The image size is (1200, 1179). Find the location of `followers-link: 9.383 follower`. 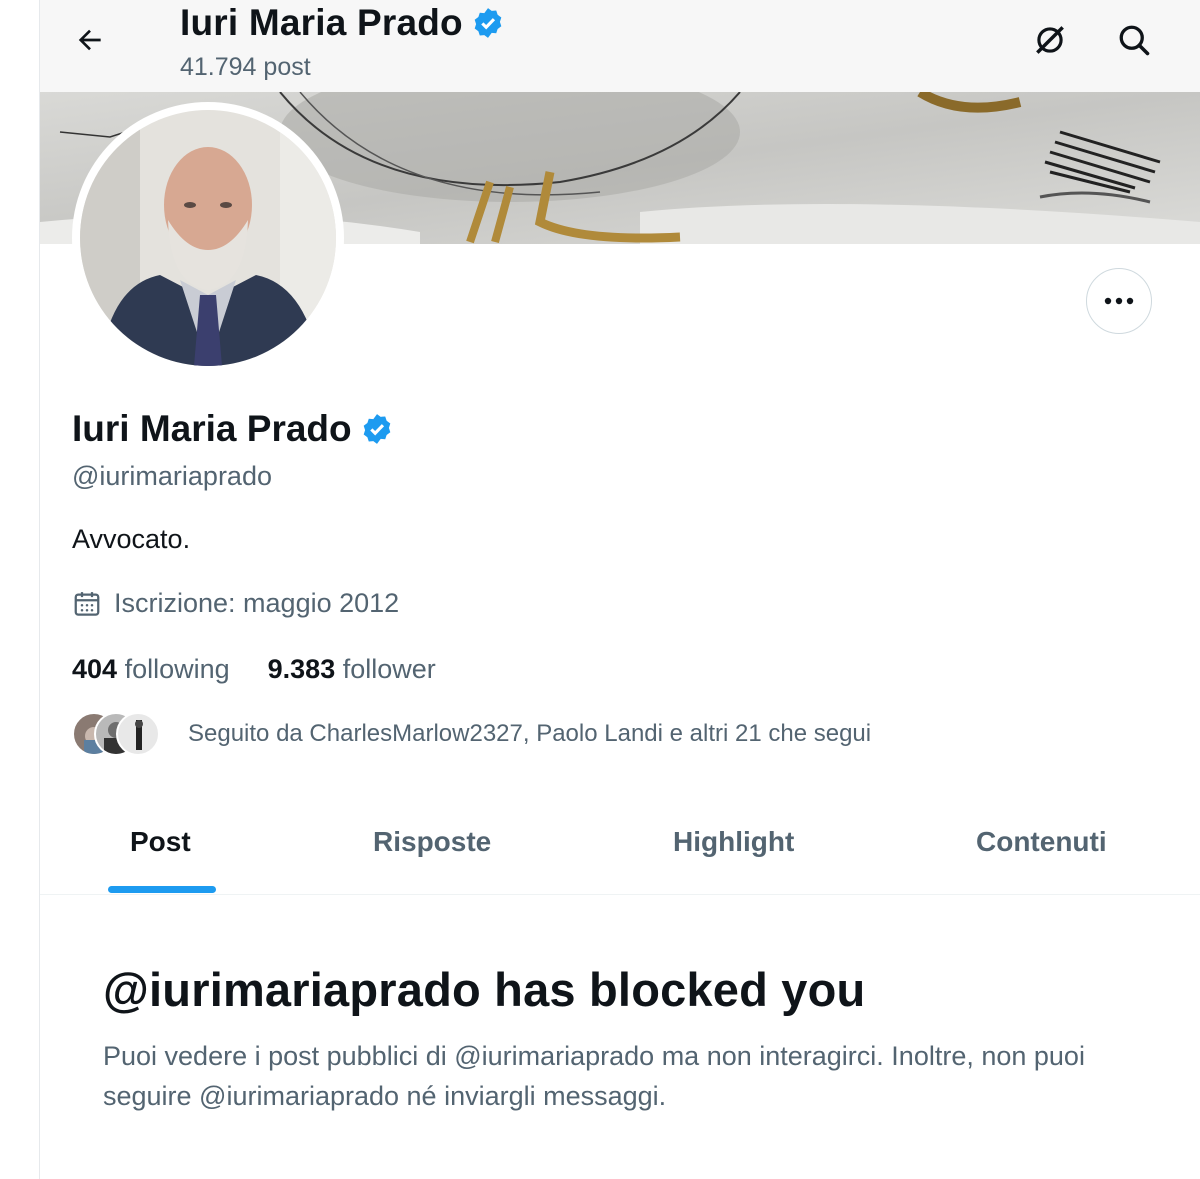

followers-link: 9.383 follower is located at coordinates (352, 669).